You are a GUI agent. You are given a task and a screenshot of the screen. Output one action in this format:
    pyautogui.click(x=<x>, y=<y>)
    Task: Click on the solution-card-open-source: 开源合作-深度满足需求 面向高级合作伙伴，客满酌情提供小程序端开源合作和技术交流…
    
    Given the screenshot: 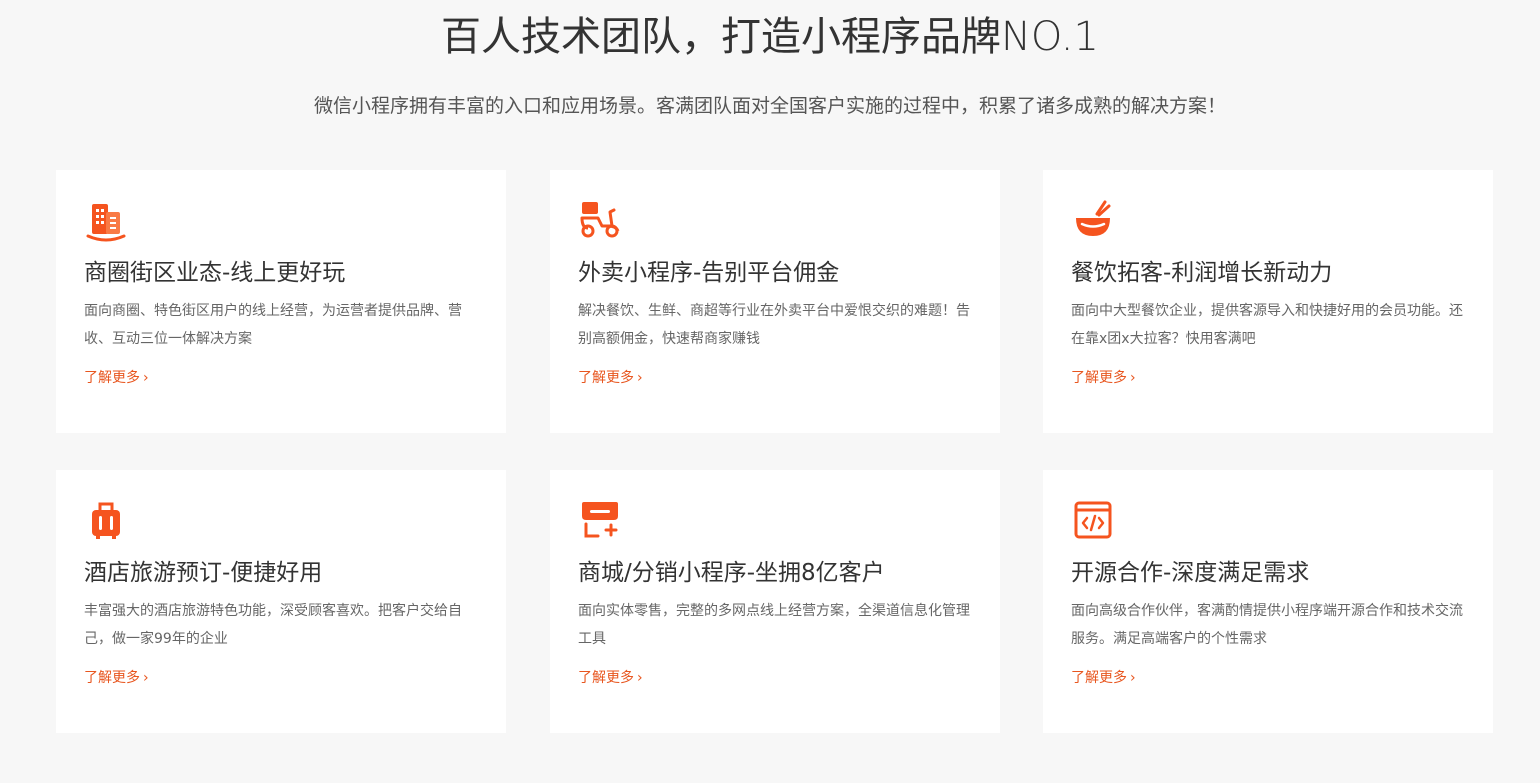 What is the action you would take?
    pyautogui.click(x=1268, y=601)
    